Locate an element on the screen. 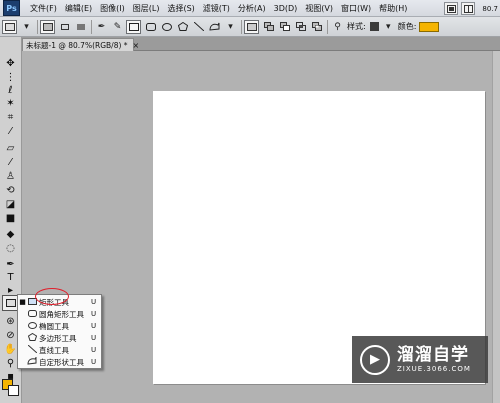 Image resolution: width=500 pixels, height=403 pixels. style-picker is located at coordinates (374, 26).